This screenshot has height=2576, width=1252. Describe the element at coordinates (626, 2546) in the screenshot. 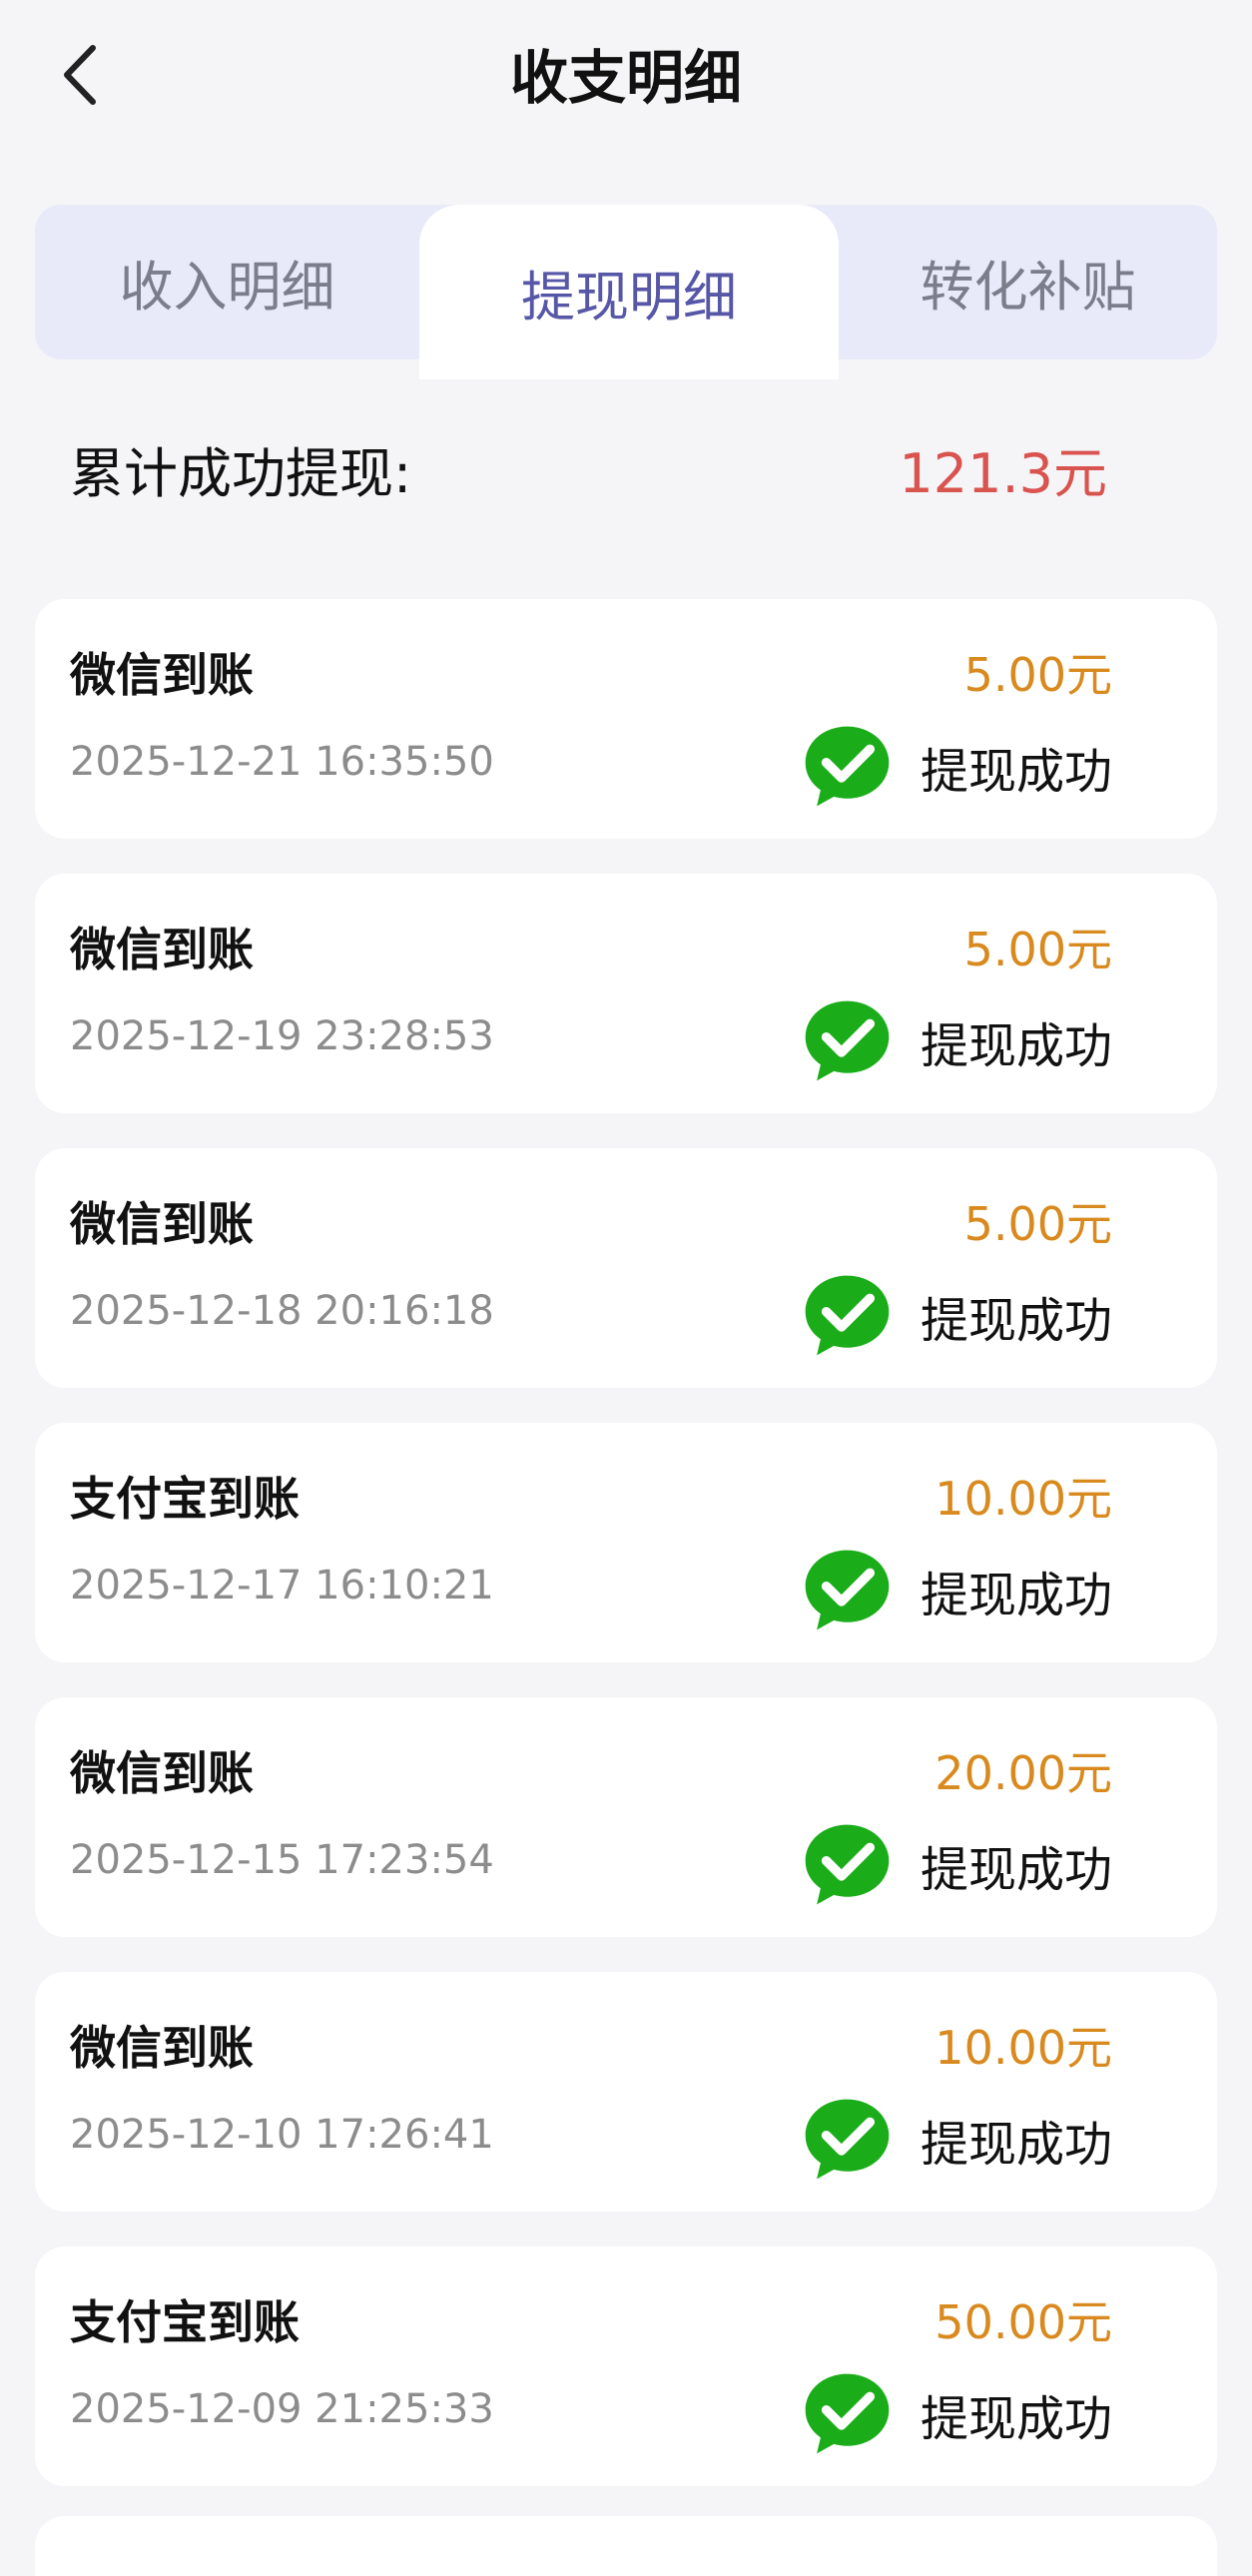

I see `list-item-partial` at that location.